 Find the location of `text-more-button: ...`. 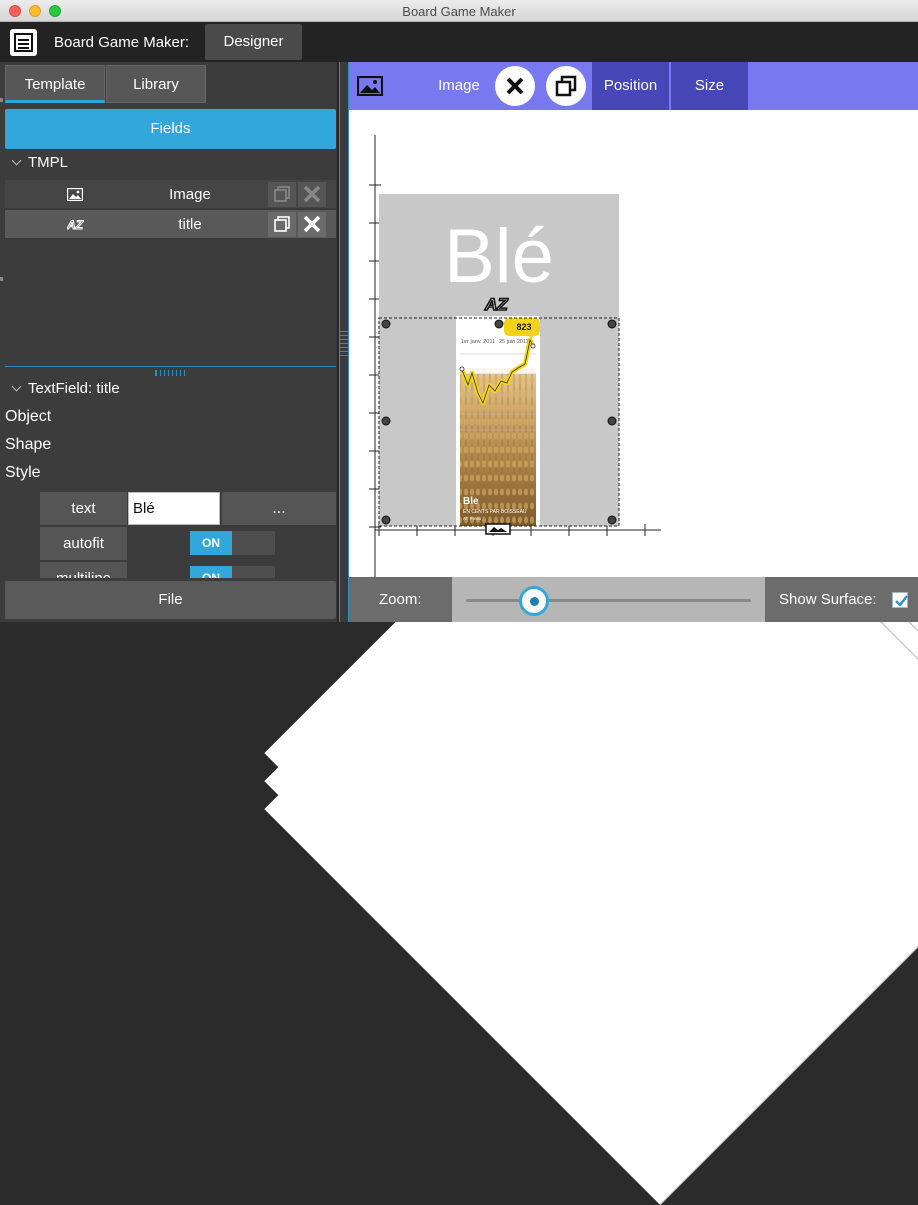

text-more-button: ... is located at coordinates (279, 508).